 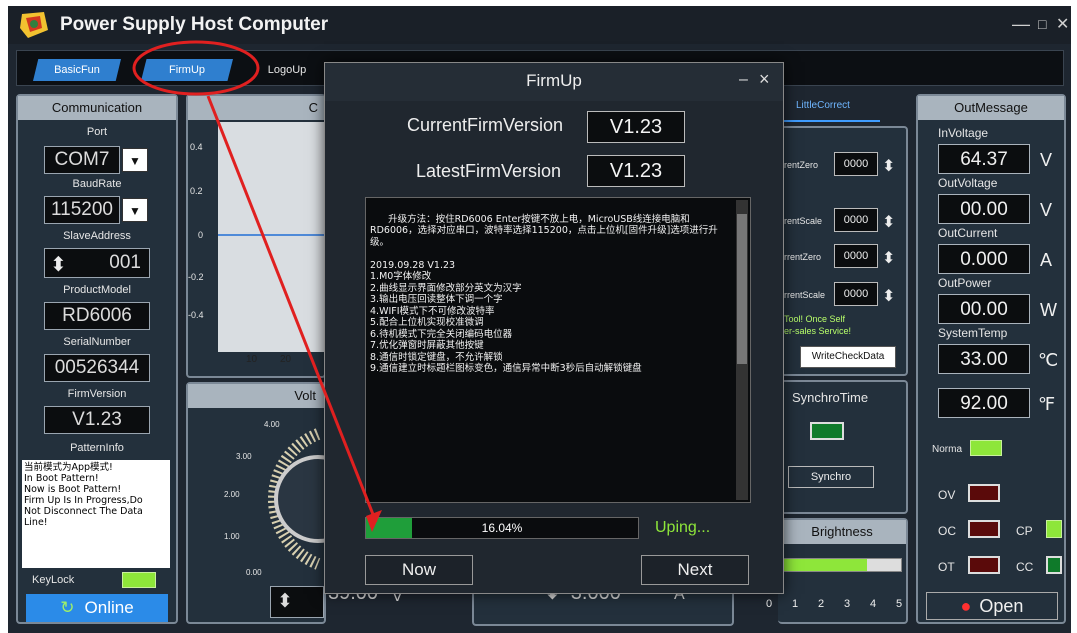 I want to click on annotation-arrow, so click(x=292, y=309).